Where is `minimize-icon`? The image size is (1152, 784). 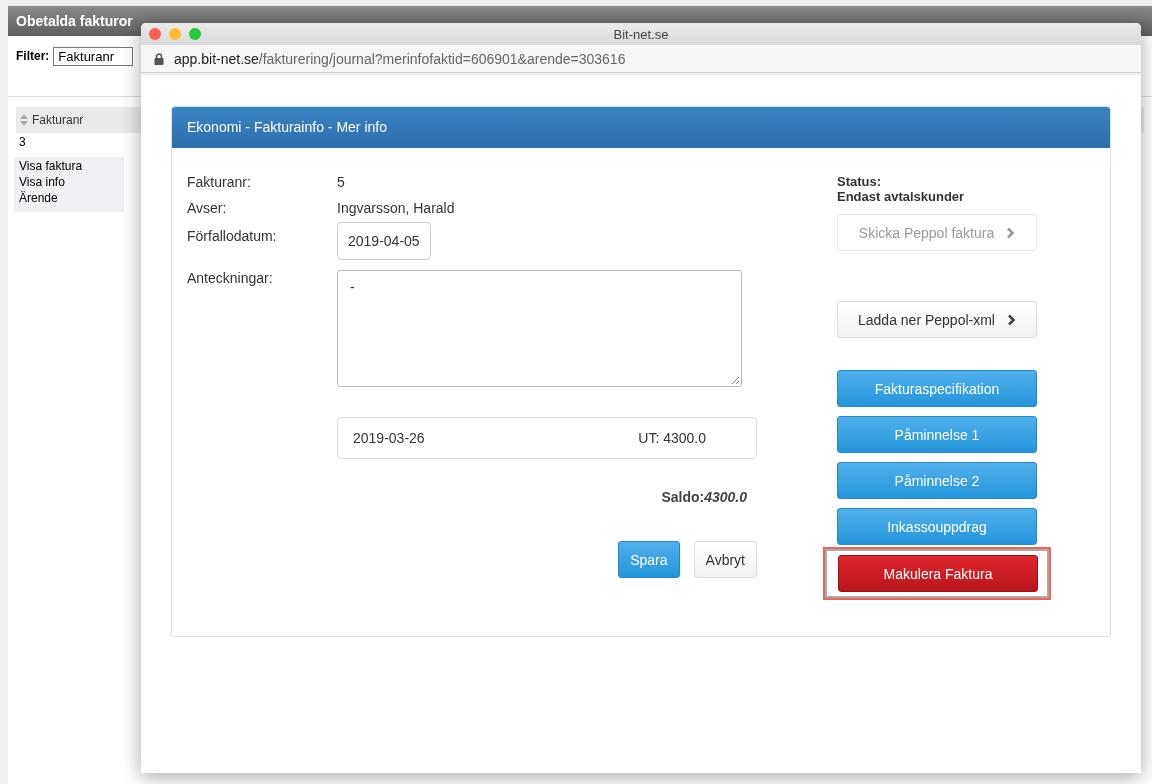 minimize-icon is located at coordinates (175, 34).